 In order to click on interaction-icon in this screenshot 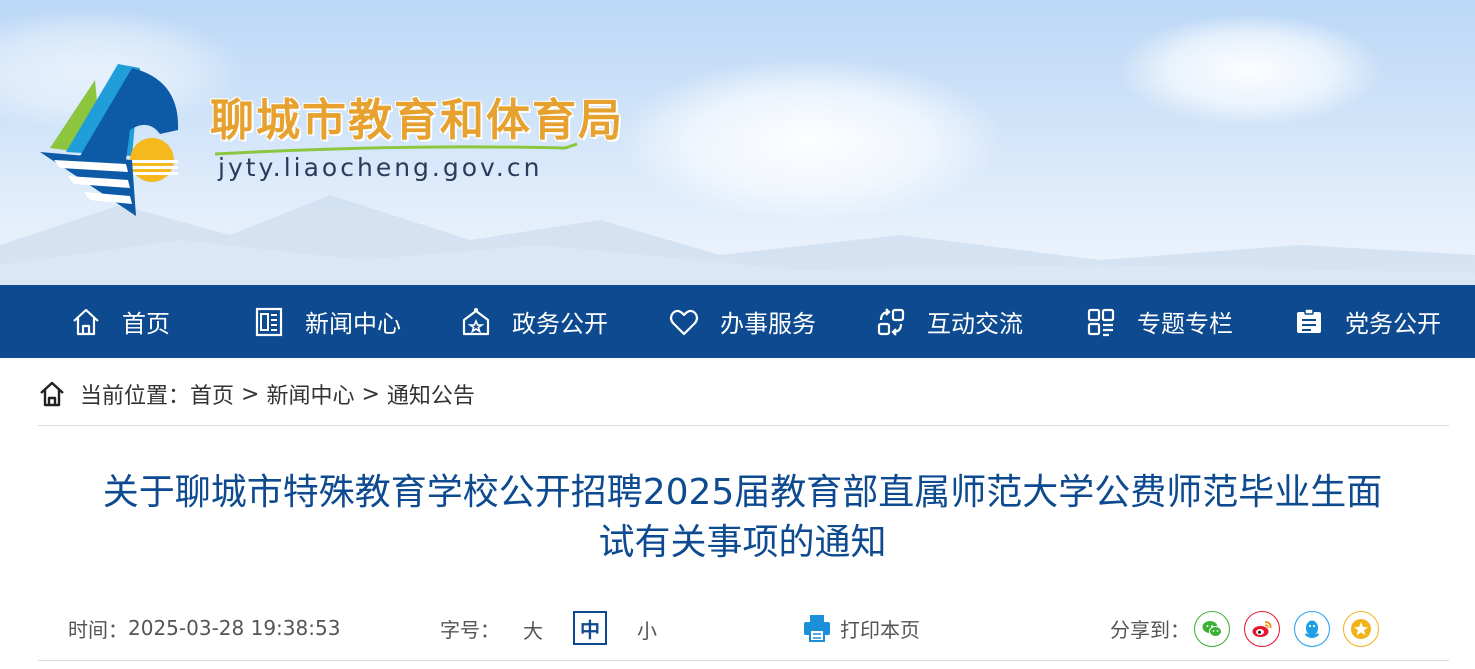, I will do `click(891, 321)`.